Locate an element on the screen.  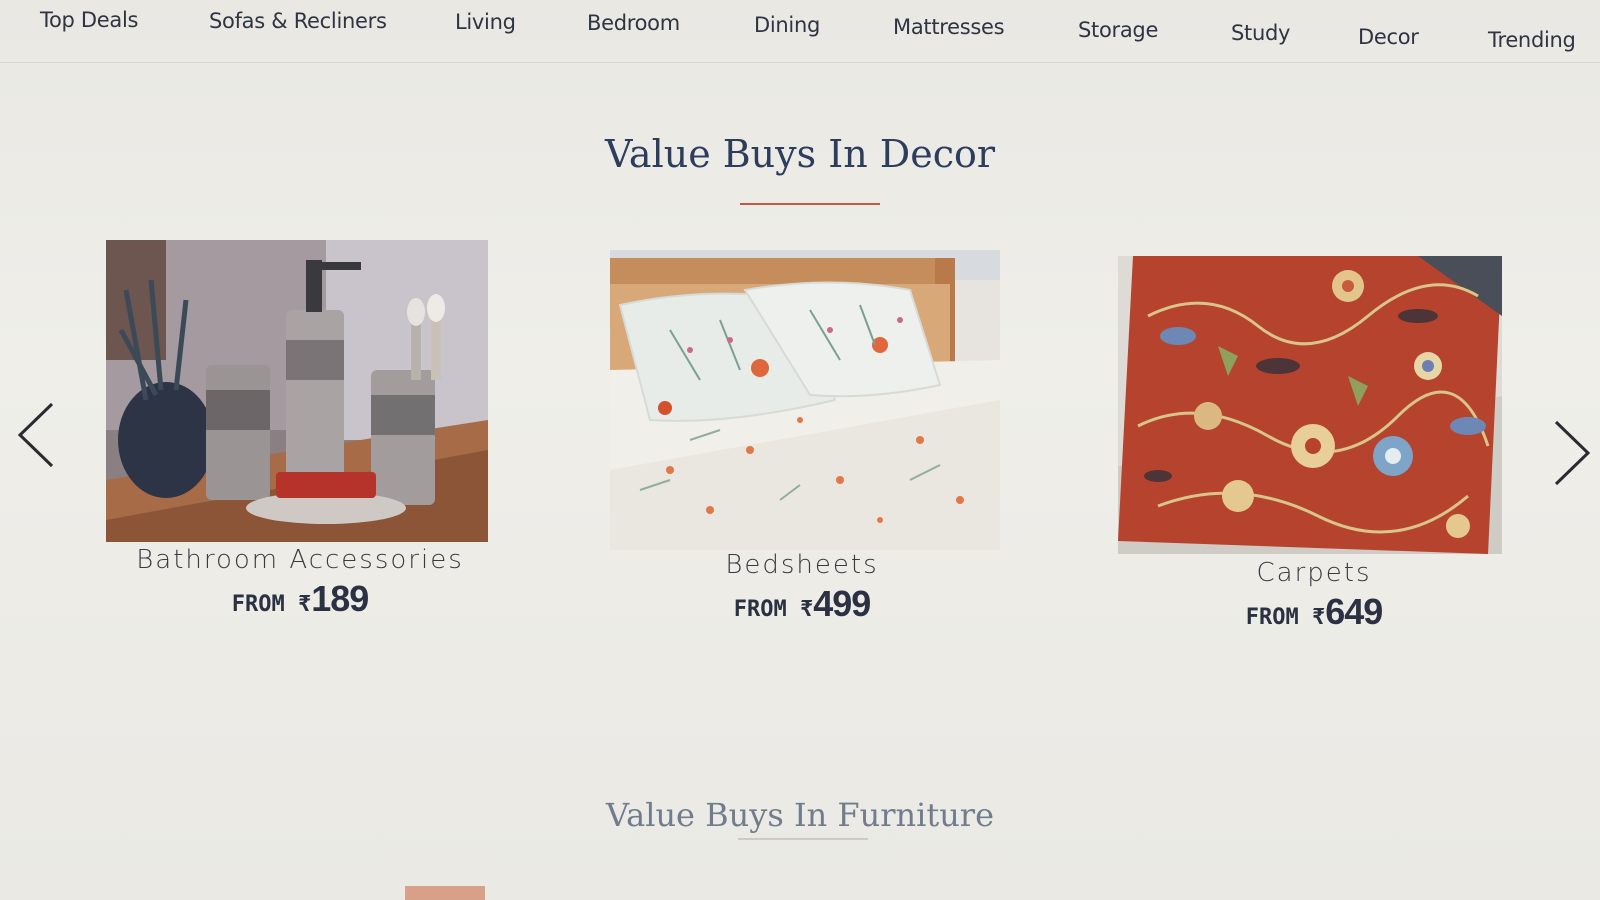
nav-item-mattresses: Mattresses is located at coordinates (949, 27).